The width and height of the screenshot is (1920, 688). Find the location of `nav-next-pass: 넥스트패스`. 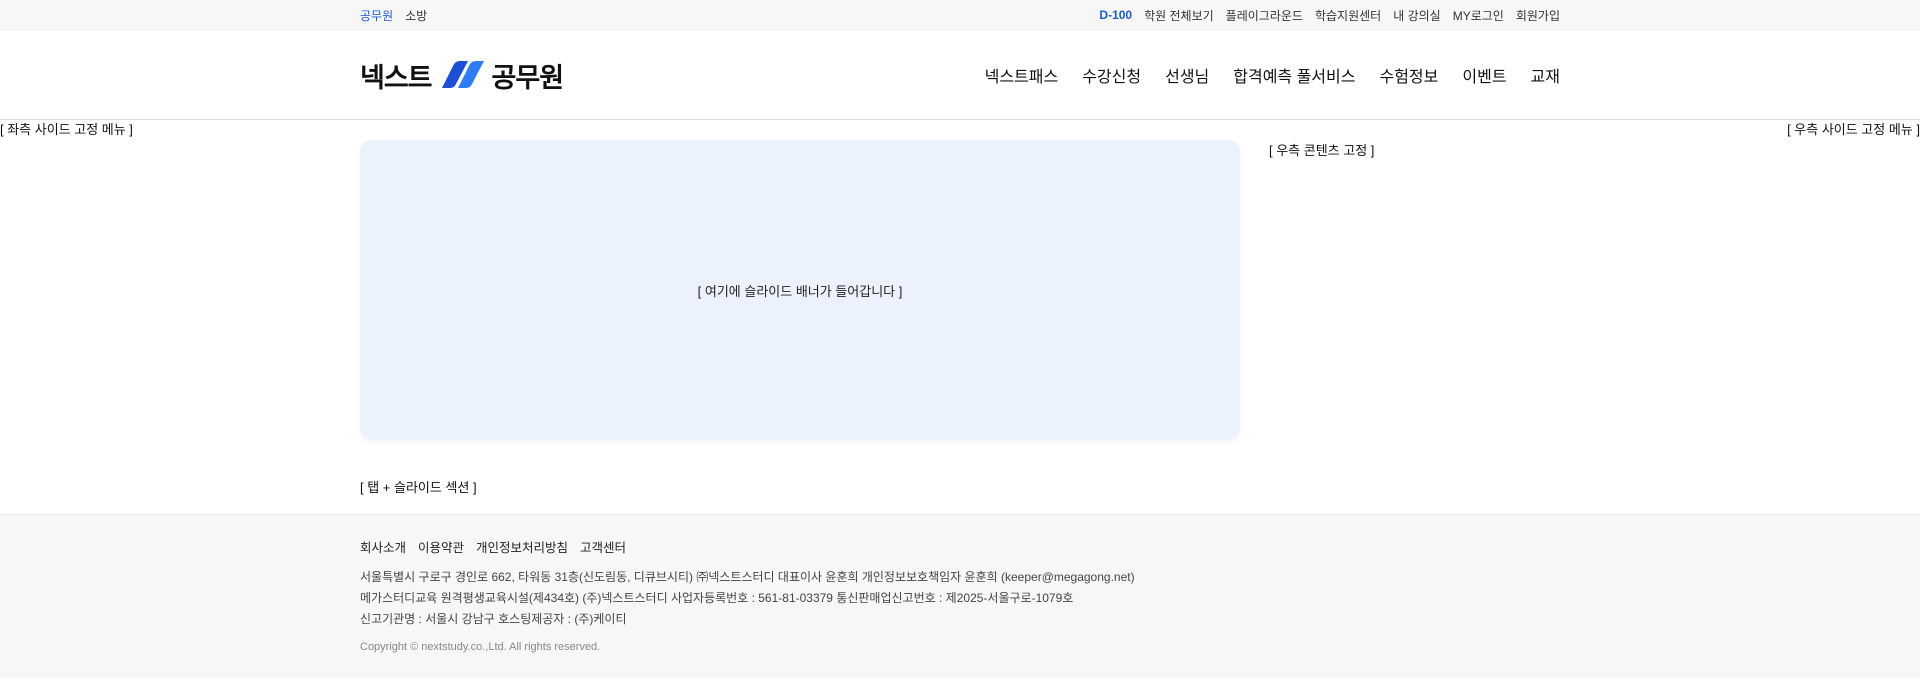

nav-next-pass: 넥스트패스 is located at coordinates (1022, 75).